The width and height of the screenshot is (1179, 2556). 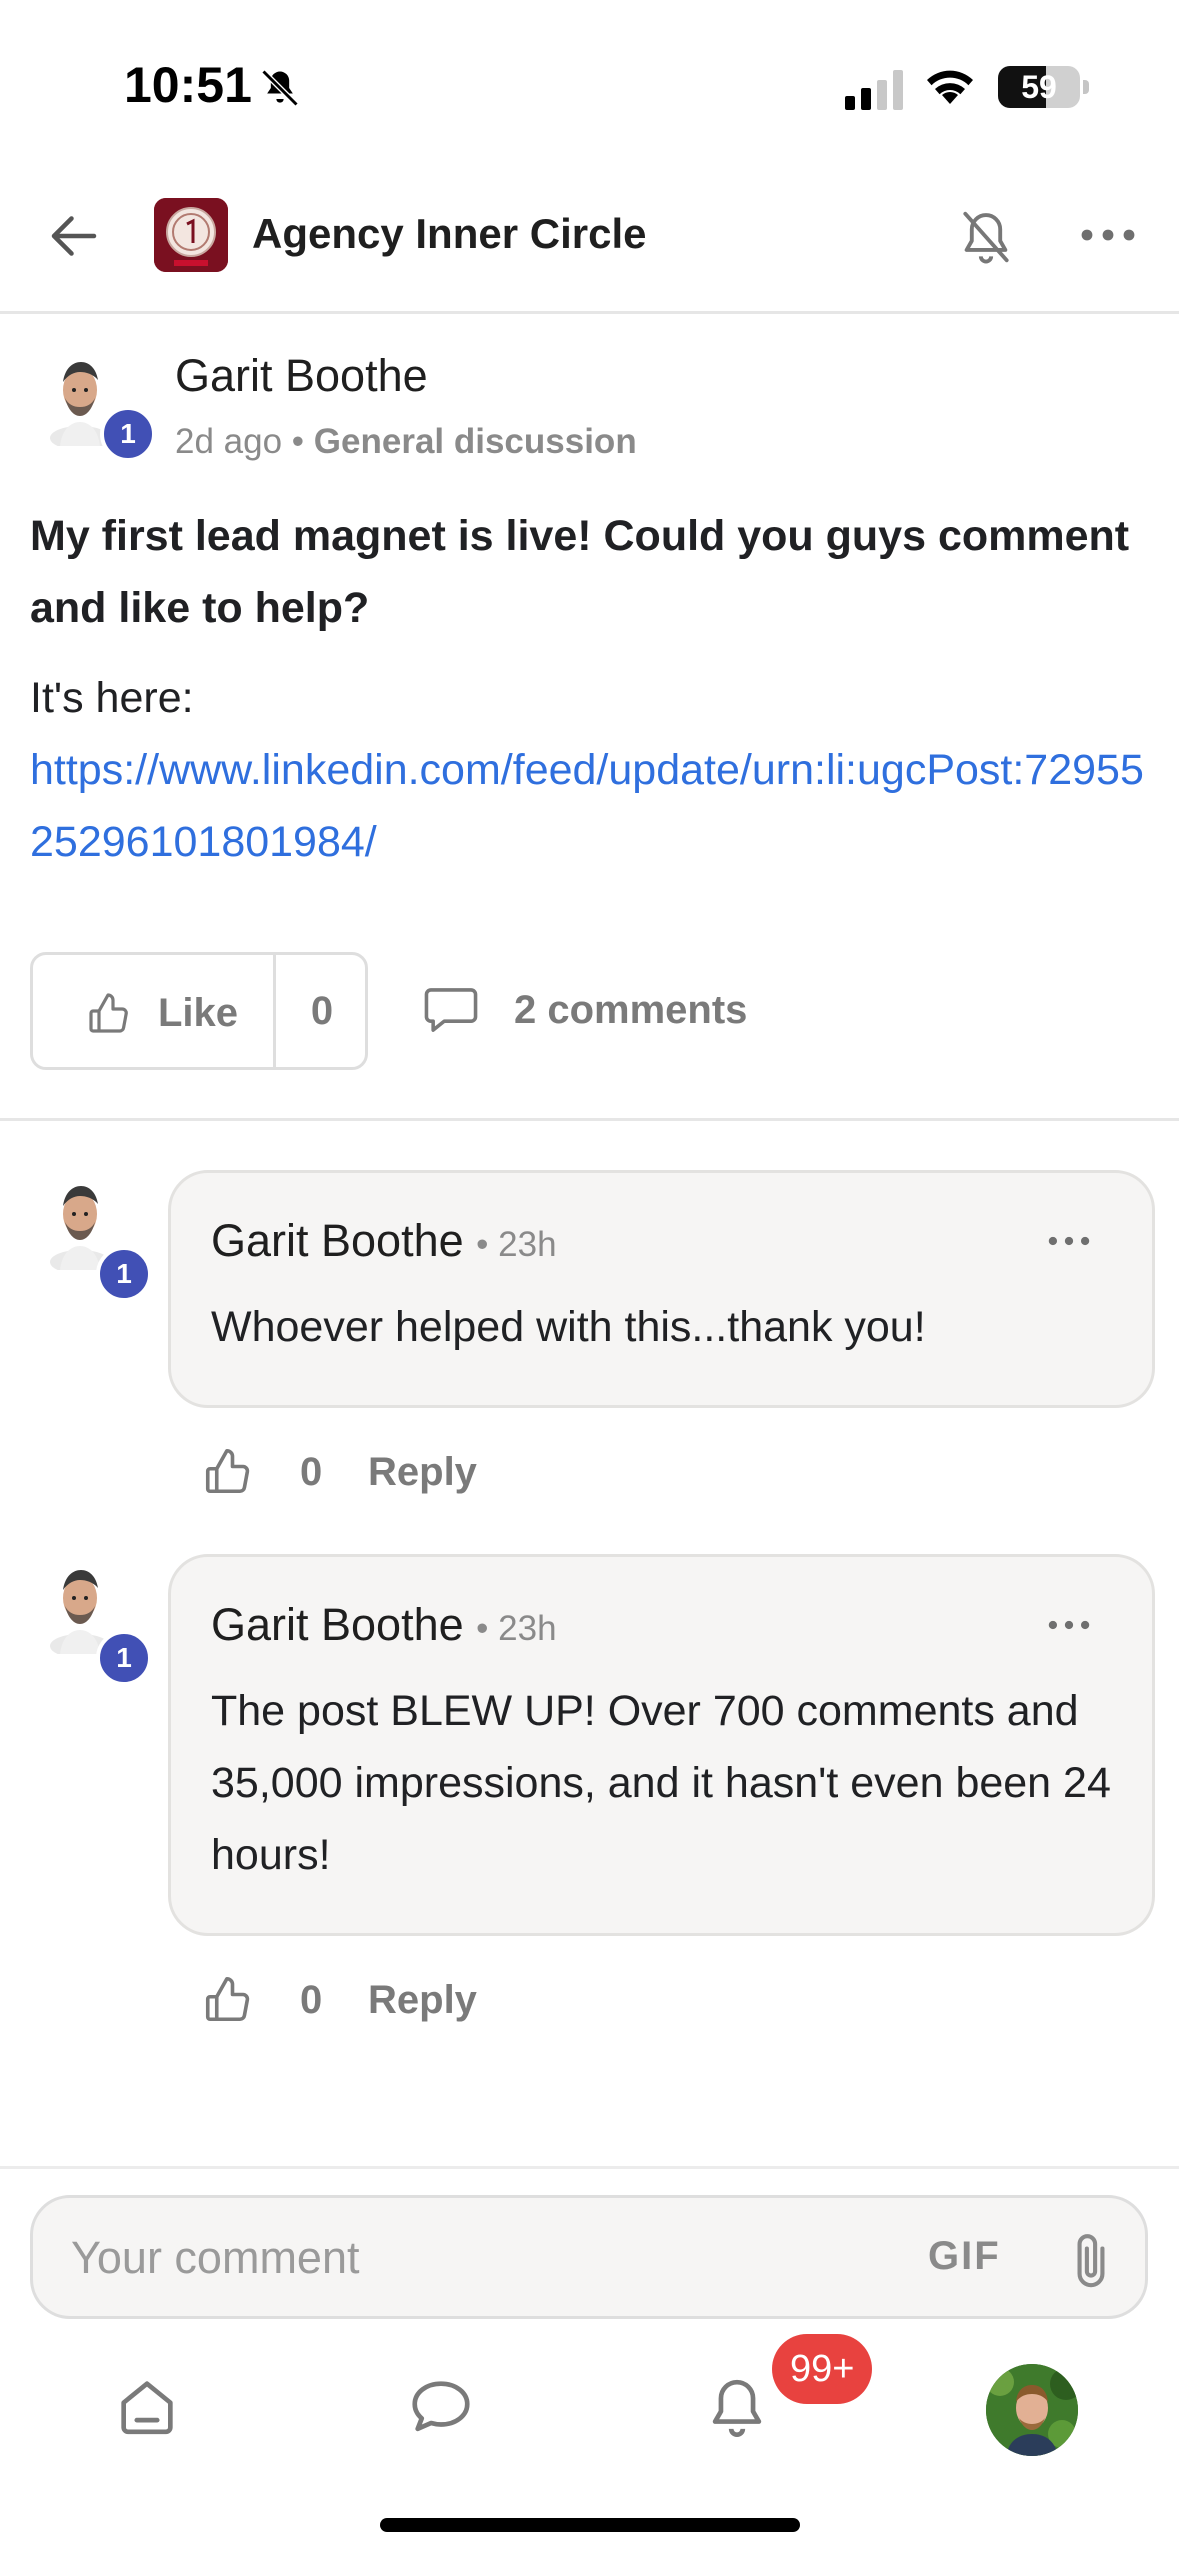 What do you see at coordinates (101, 404) in the screenshot?
I see `post-author-avatar: 1` at bounding box center [101, 404].